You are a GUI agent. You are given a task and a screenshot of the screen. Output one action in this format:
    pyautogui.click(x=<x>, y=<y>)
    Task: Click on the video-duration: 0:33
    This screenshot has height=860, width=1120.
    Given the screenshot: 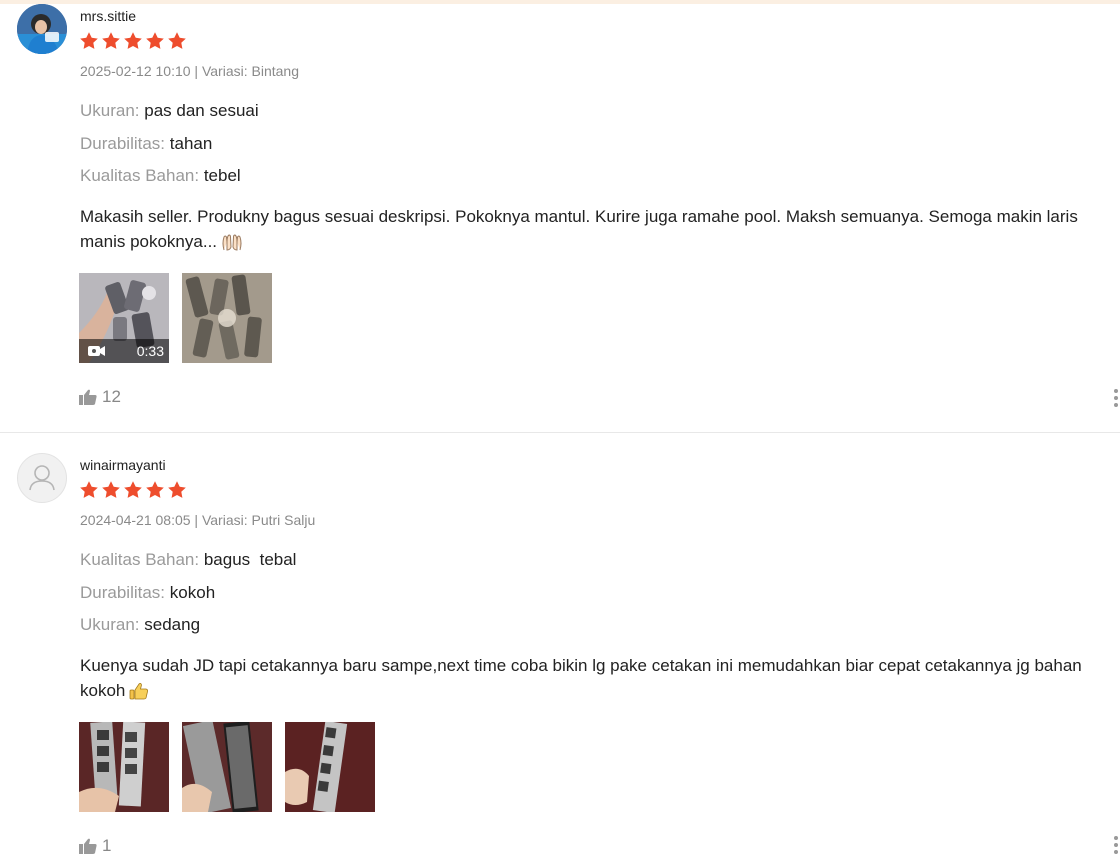 What is the action you would take?
    pyautogui.click(x=150, y=351)
    